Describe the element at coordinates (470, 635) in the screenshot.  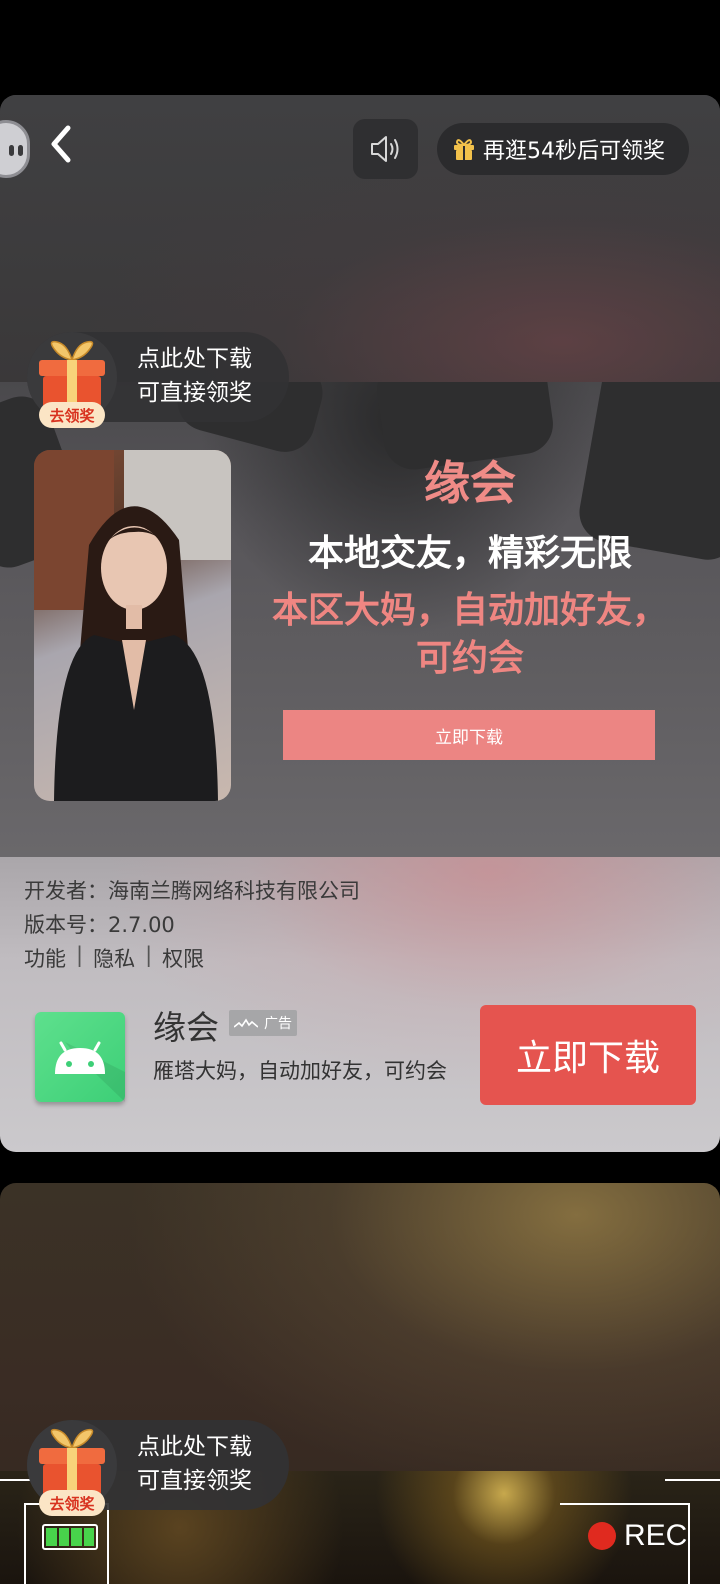
I see `ad-description: 本区大妈，自动加好友， 可约会` at that location.